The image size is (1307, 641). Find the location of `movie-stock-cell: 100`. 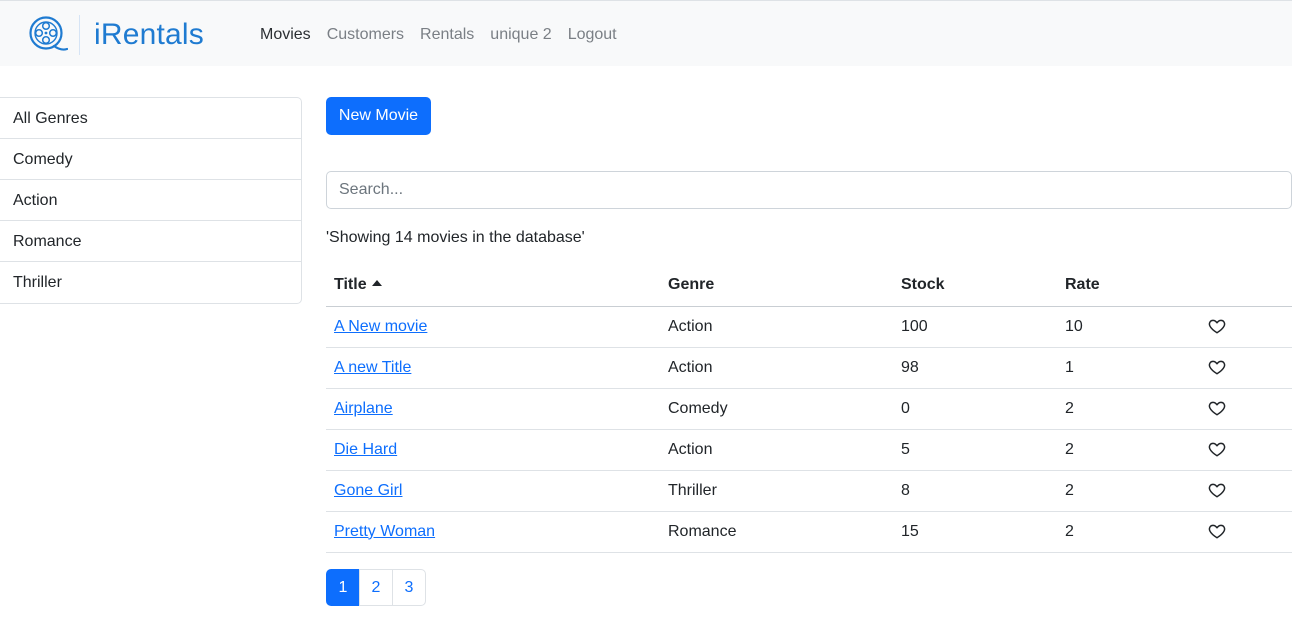

movie-stock-cell: 100 is located at coordinates (975, 327).